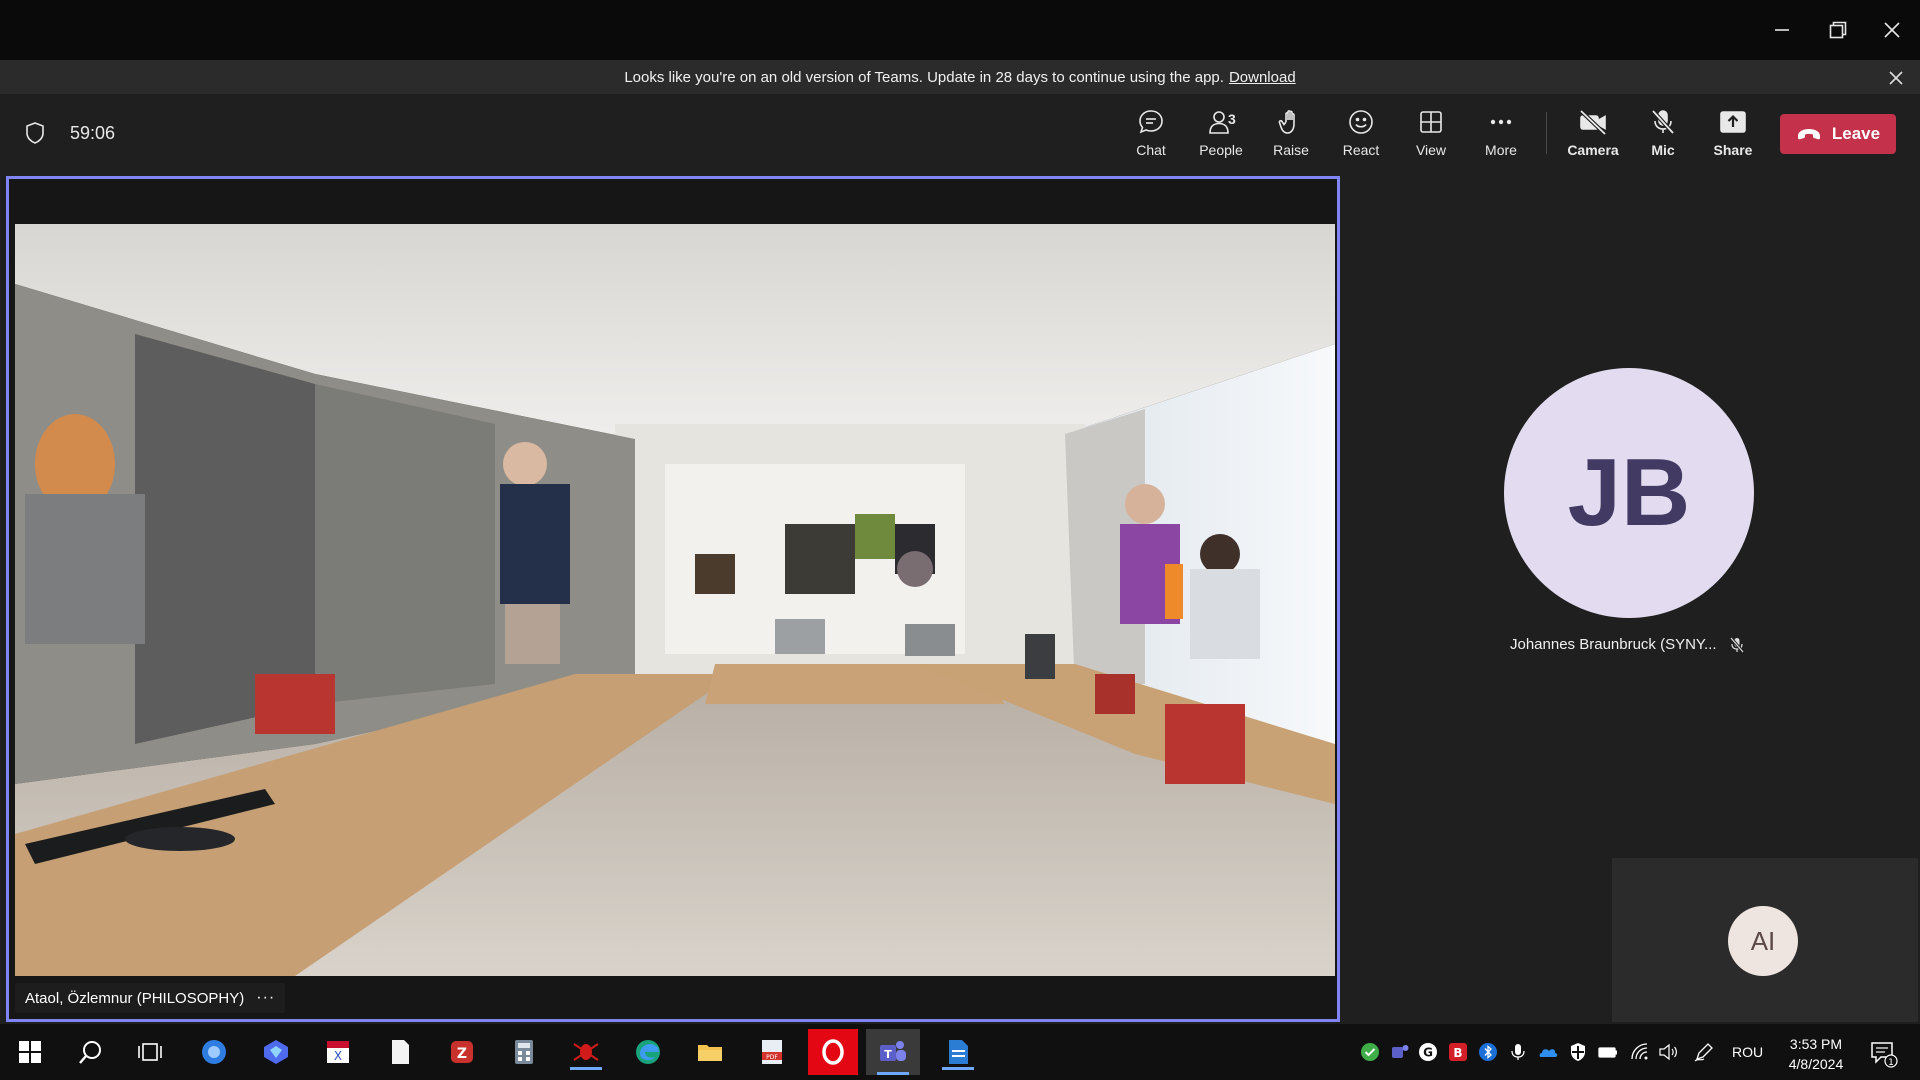 This screenshot has width=1920, height=1080. What do you see at coordinates (1431, 122) in the screenshot?
I see `grid-view-icon` at bounding box center [1431, 122].